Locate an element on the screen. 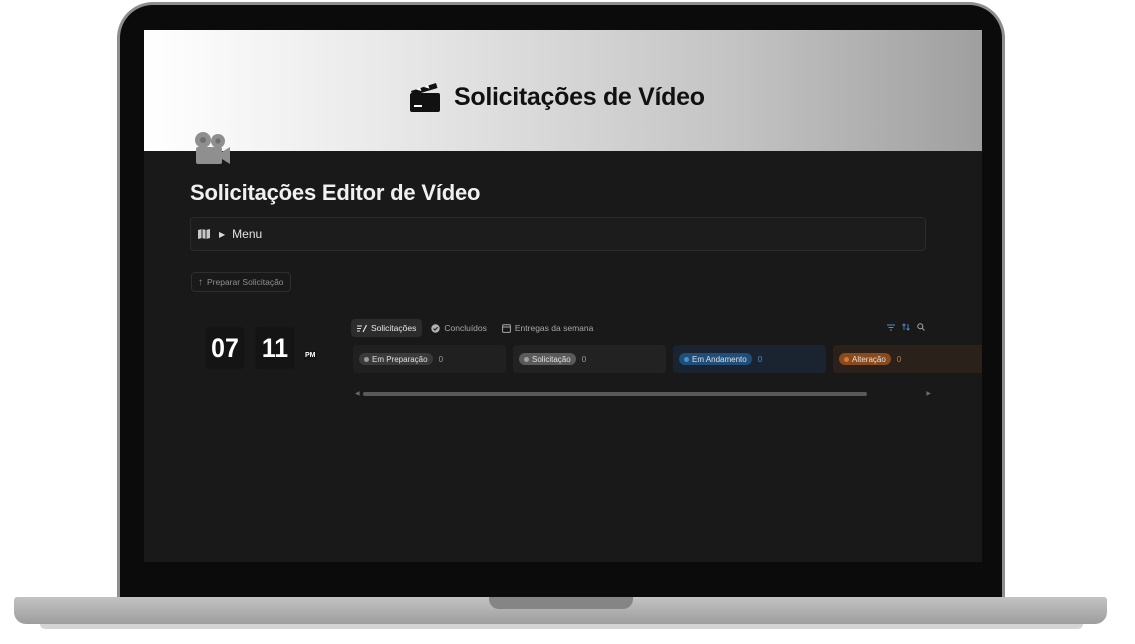 This screenshot has width=1135, height=644. status-pill: Em Andamento is located at coordinates (715, 359).